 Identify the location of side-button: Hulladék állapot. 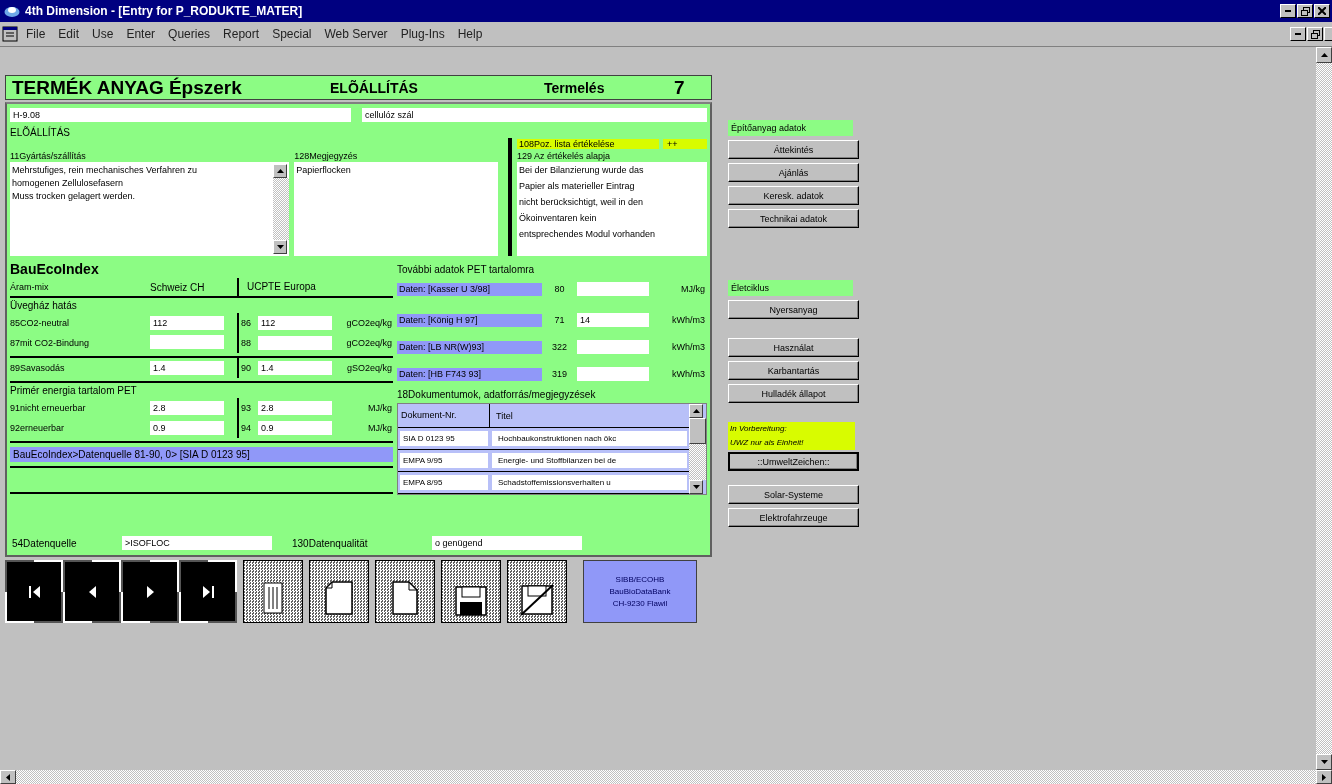
(793, 393).